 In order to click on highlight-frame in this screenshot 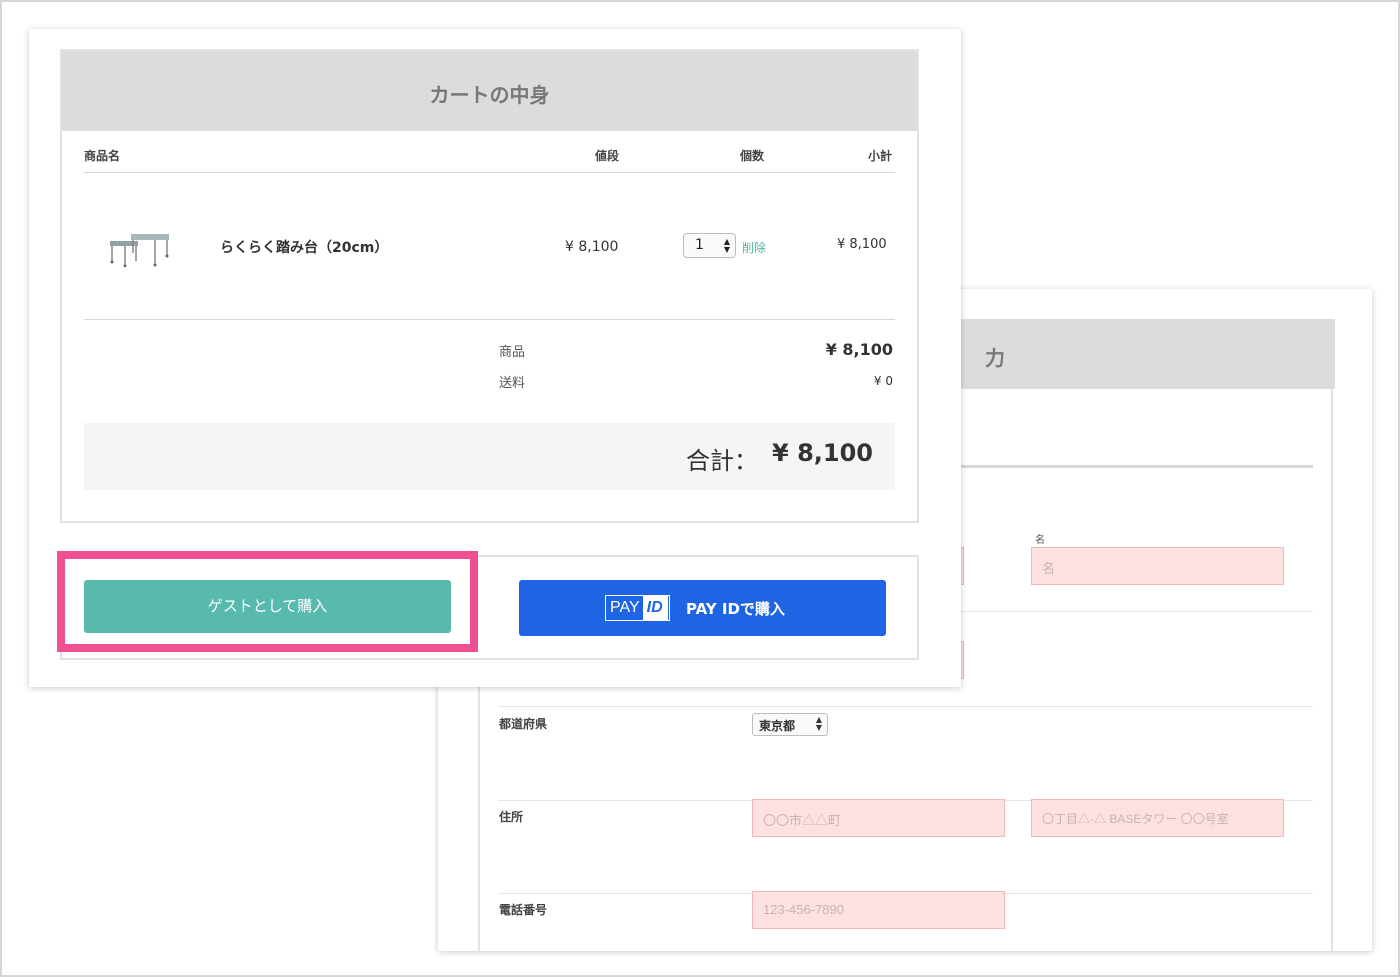, I will do `click(267, 601)`.